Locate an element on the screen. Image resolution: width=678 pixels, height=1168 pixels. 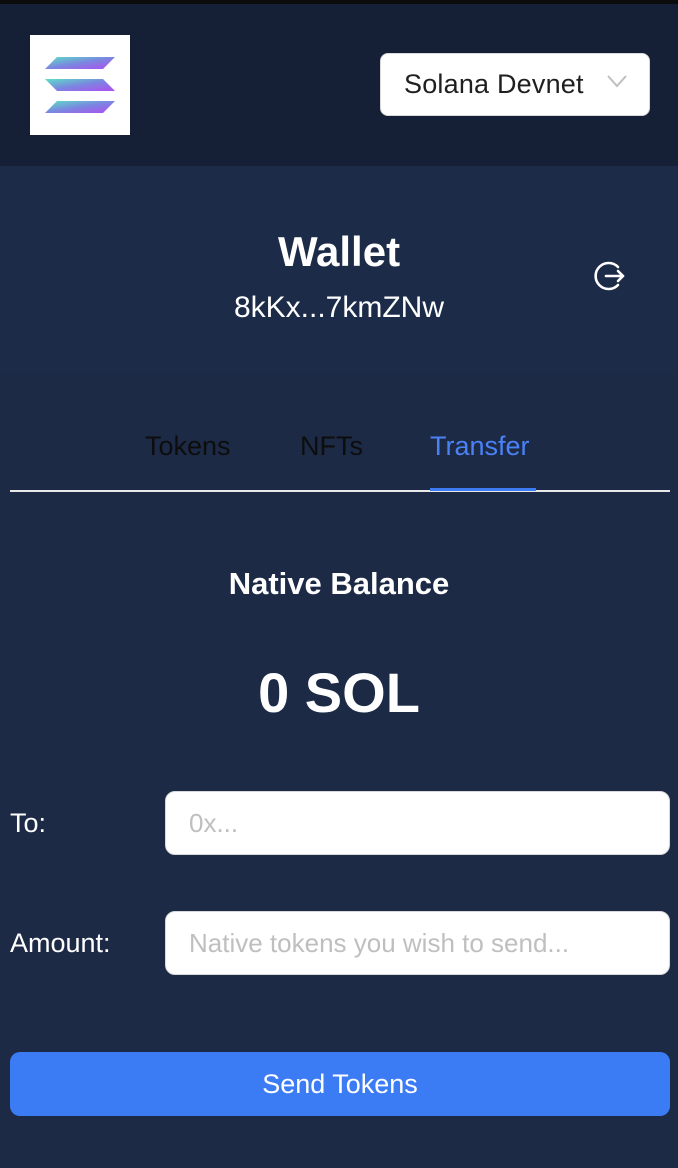
to-address-input is located at coordinates (417, 823).